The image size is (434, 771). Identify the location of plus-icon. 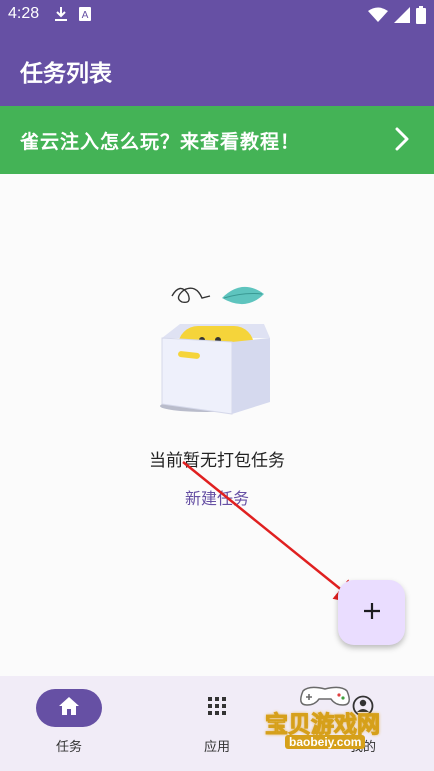
(372, 613).